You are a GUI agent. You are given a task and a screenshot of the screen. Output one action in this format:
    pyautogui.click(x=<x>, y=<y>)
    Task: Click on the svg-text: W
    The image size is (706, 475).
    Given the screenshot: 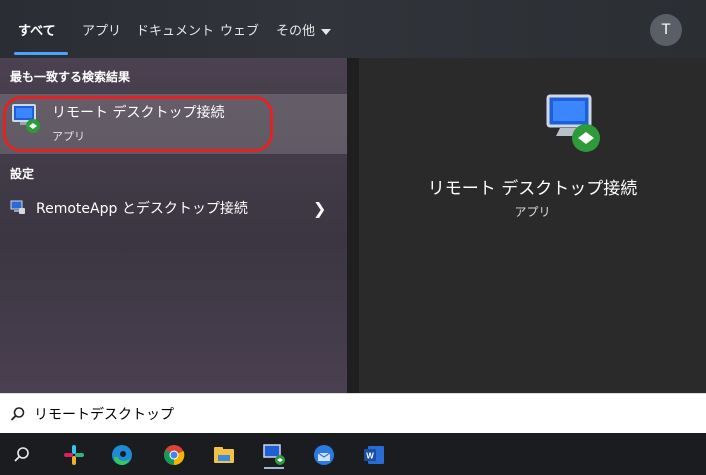 What is the action you would take?
    pyautogui.click(x=370, y=456)
    